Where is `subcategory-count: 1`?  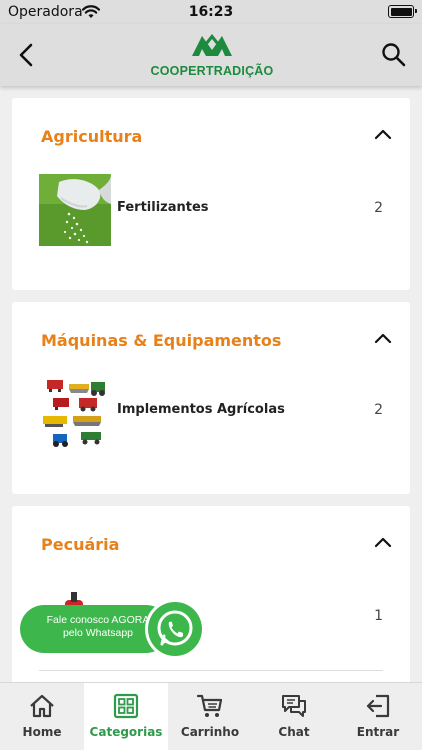
subcategory-count: 1 is located at coordinates (378, 616).